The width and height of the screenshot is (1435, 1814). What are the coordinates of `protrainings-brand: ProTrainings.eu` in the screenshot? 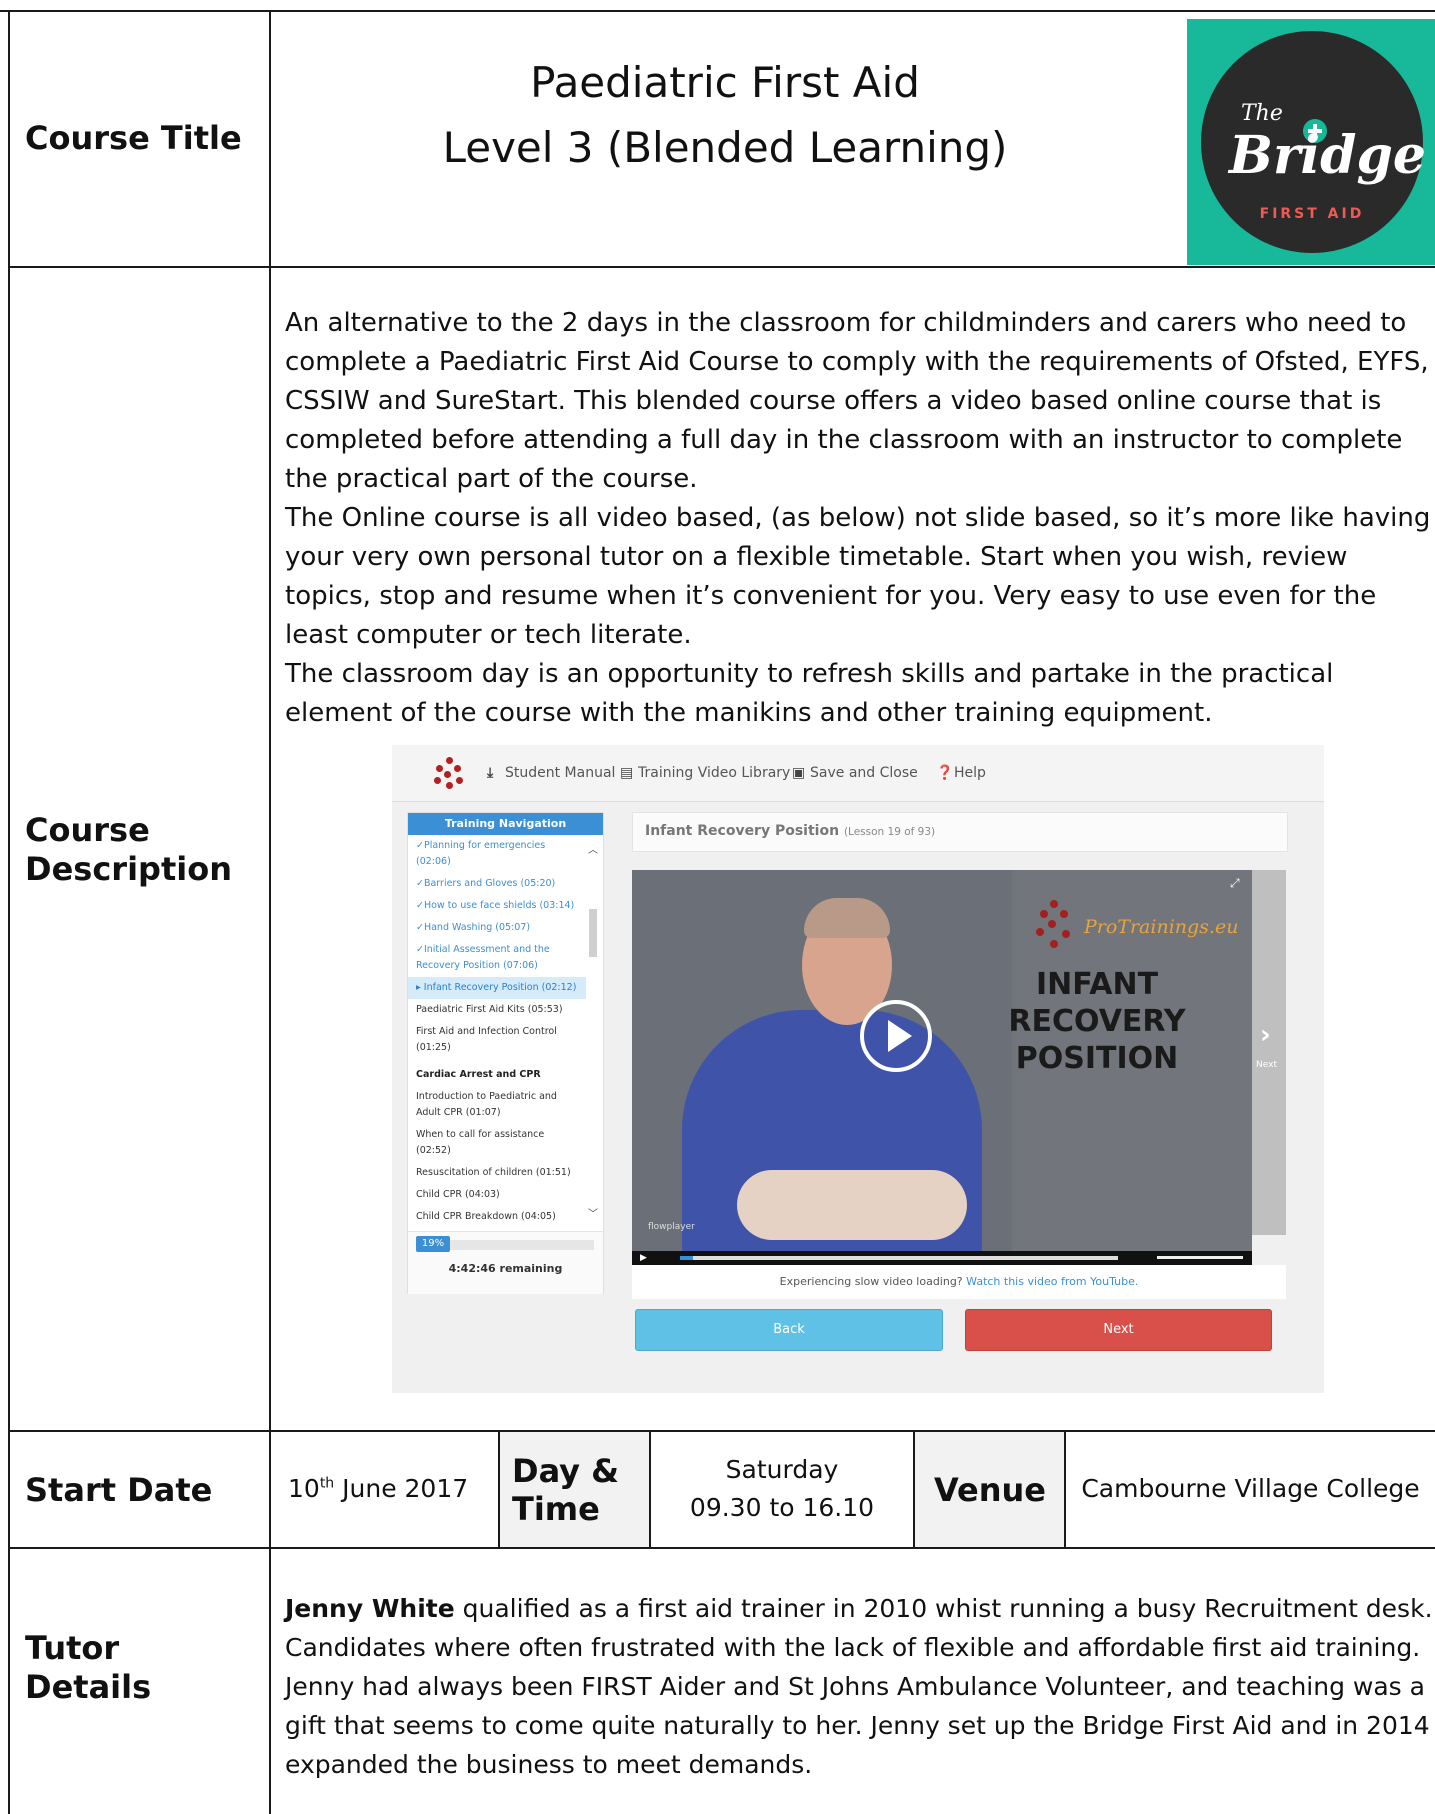 It's located at (1135, 930).